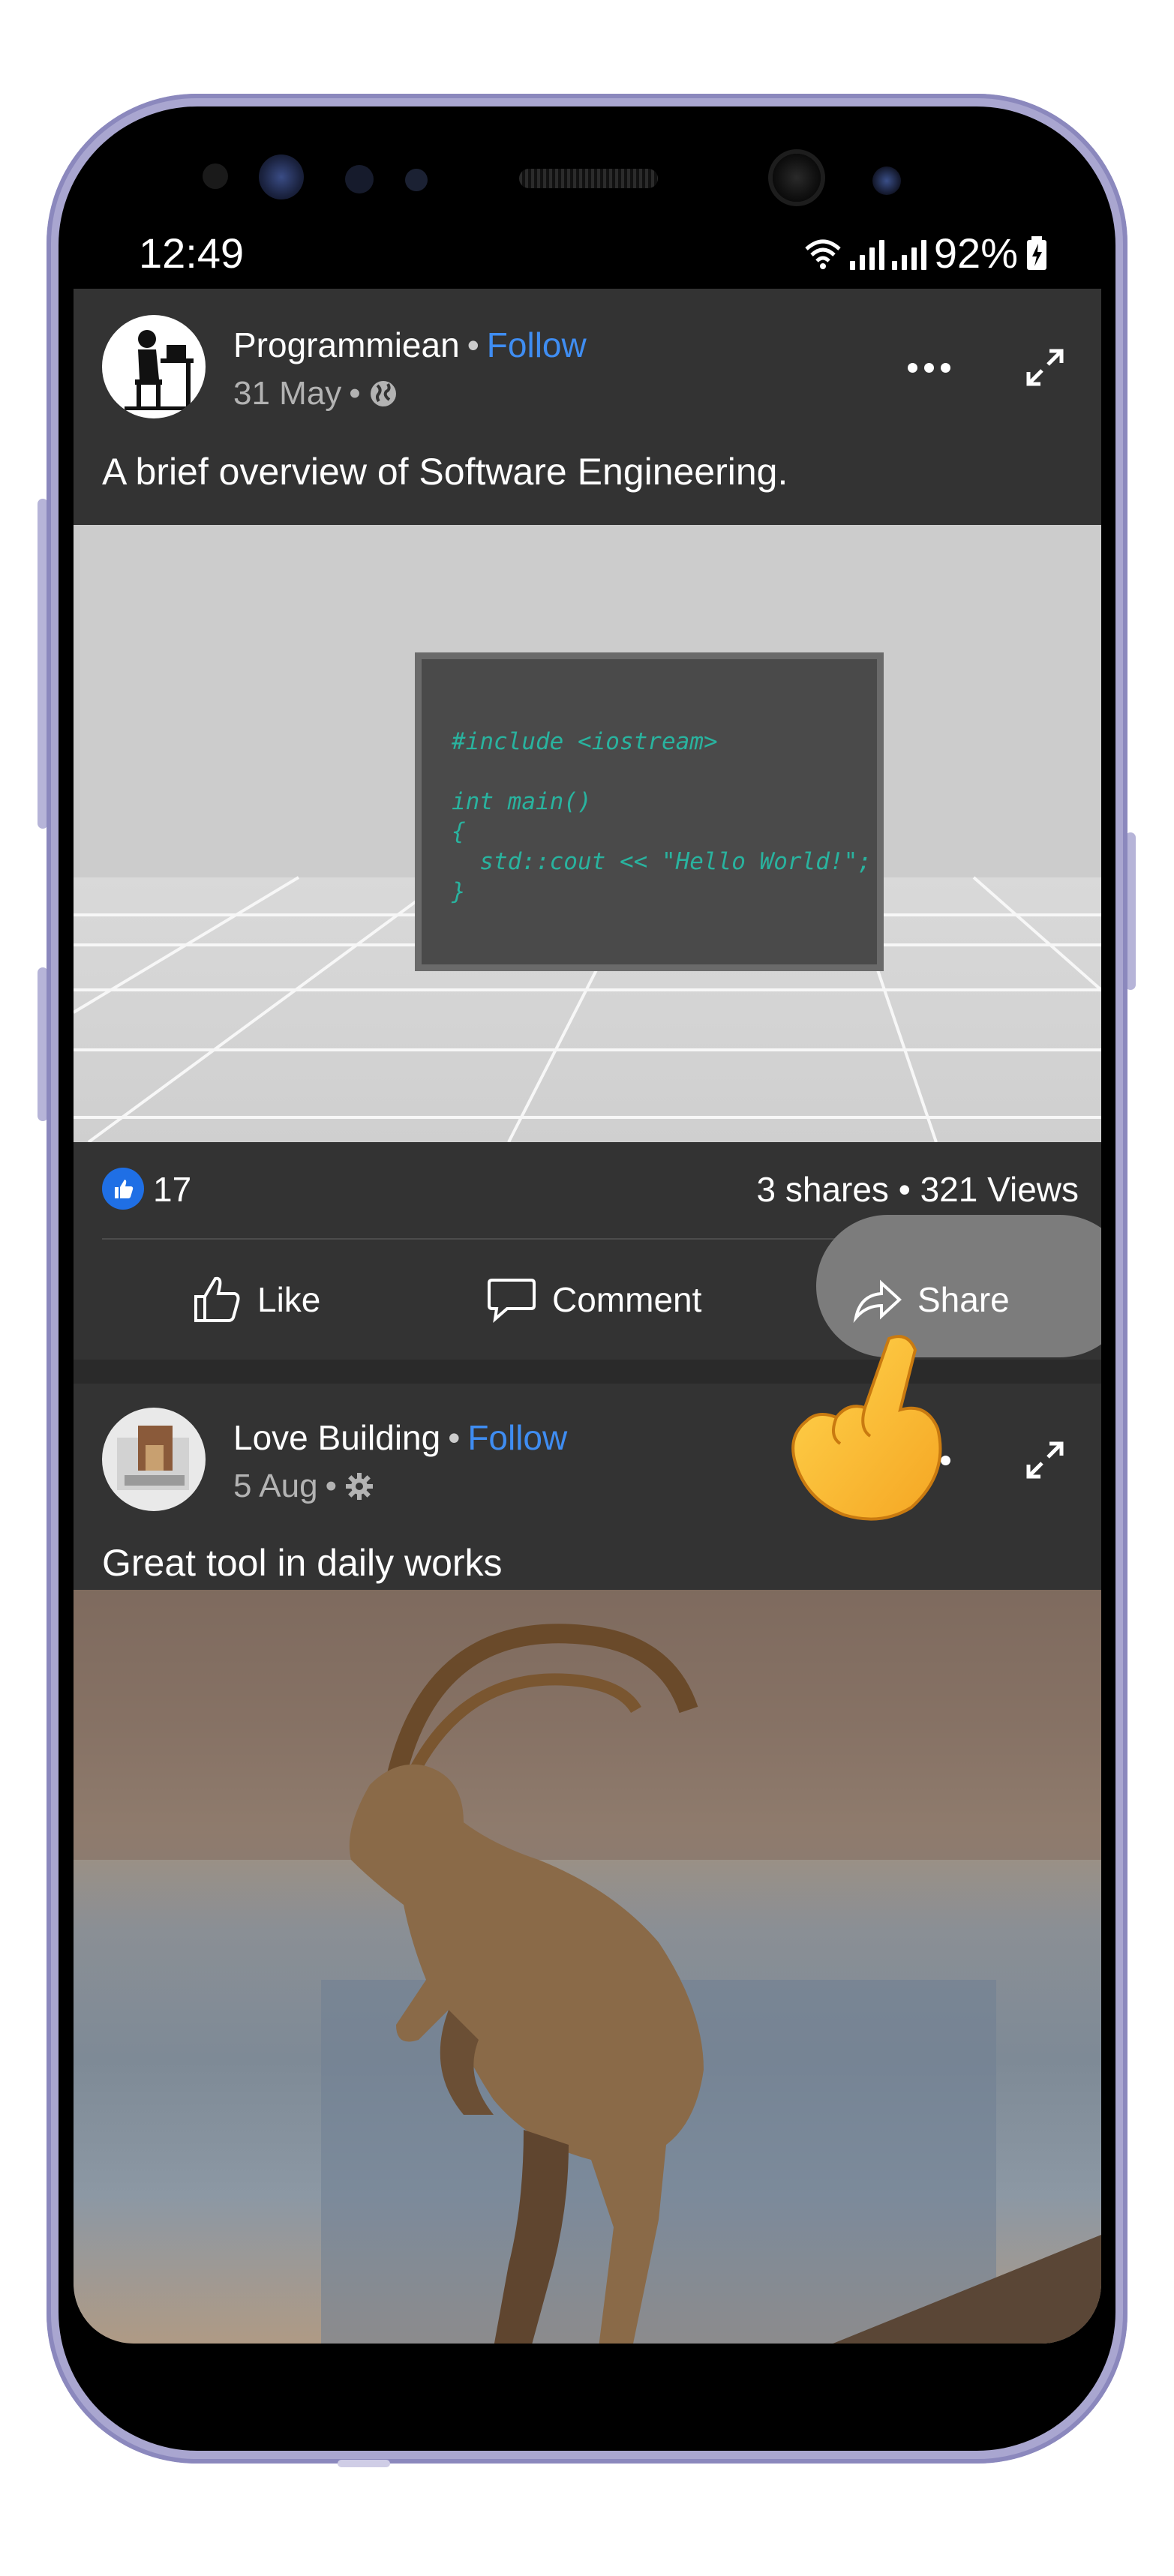  What do you see at coordinates (797, 178) in the screenshot?
I see `front-camera-icon` at bounding box center [797, 178].